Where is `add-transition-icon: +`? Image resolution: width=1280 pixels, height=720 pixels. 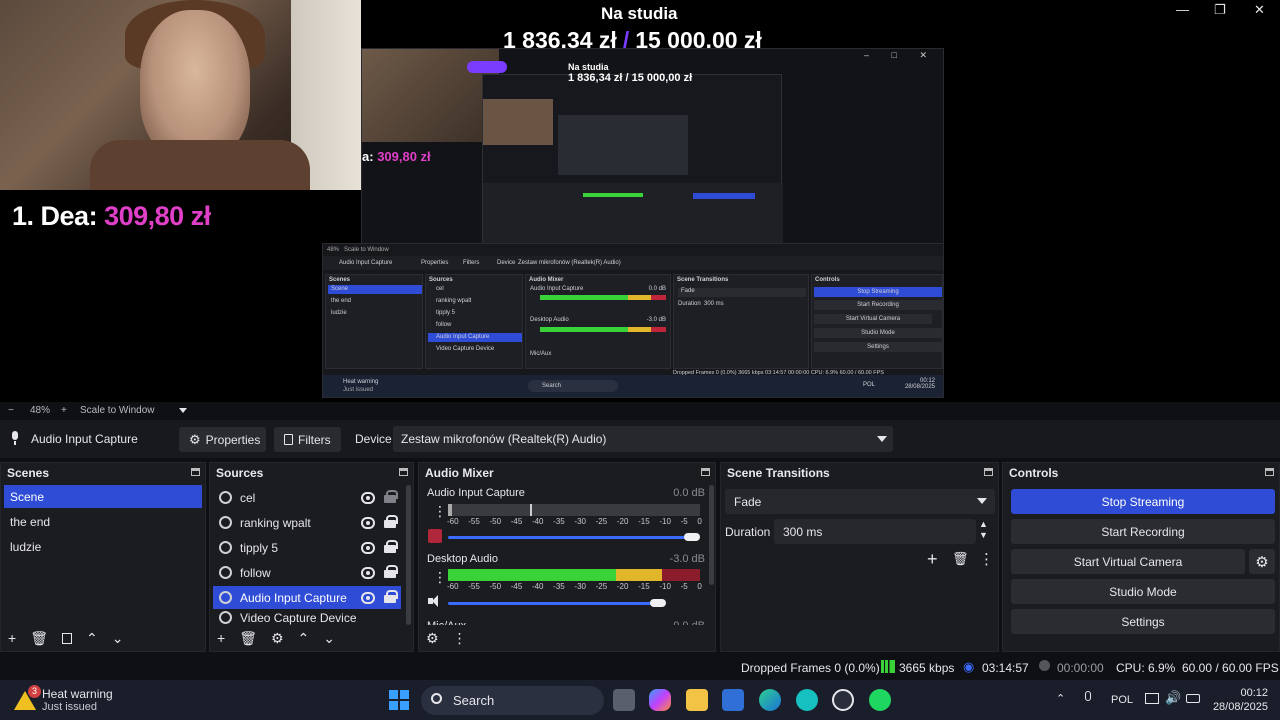
add-transition-icon: + is located at coordinates (932, 559).